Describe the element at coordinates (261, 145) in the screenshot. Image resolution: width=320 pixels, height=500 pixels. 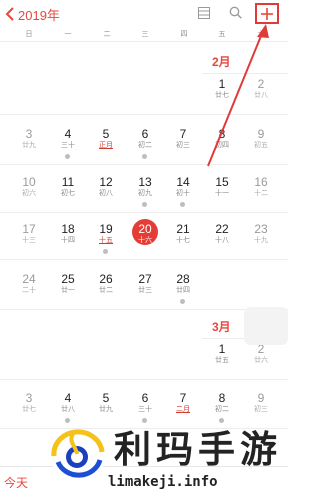
I see `lunar-date: 初五` at that location.